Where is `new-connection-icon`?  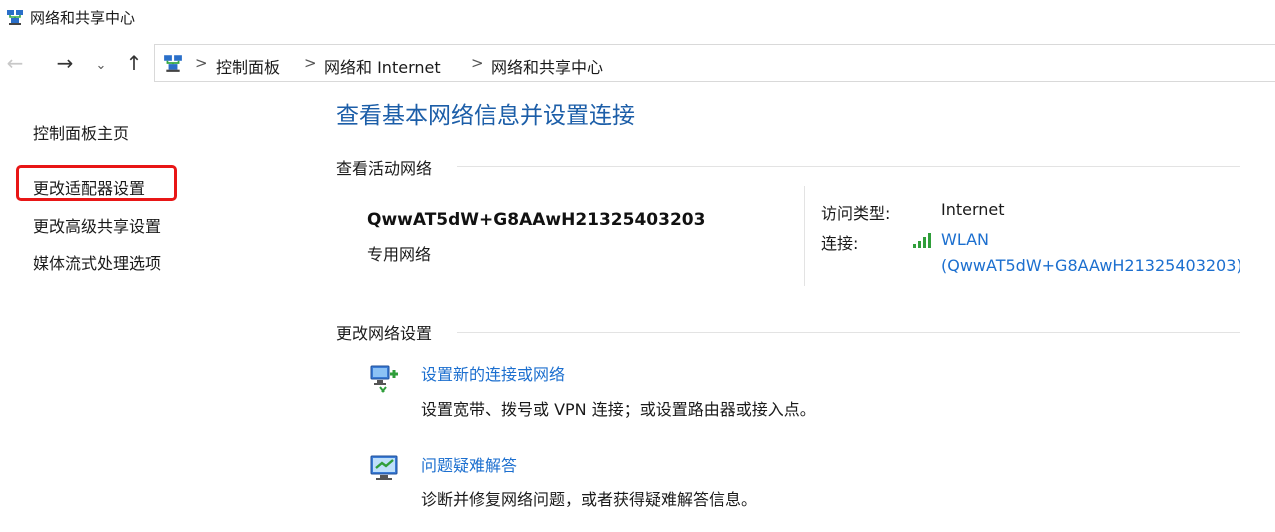
new-connection-icon is located at coordinates (384, 379).